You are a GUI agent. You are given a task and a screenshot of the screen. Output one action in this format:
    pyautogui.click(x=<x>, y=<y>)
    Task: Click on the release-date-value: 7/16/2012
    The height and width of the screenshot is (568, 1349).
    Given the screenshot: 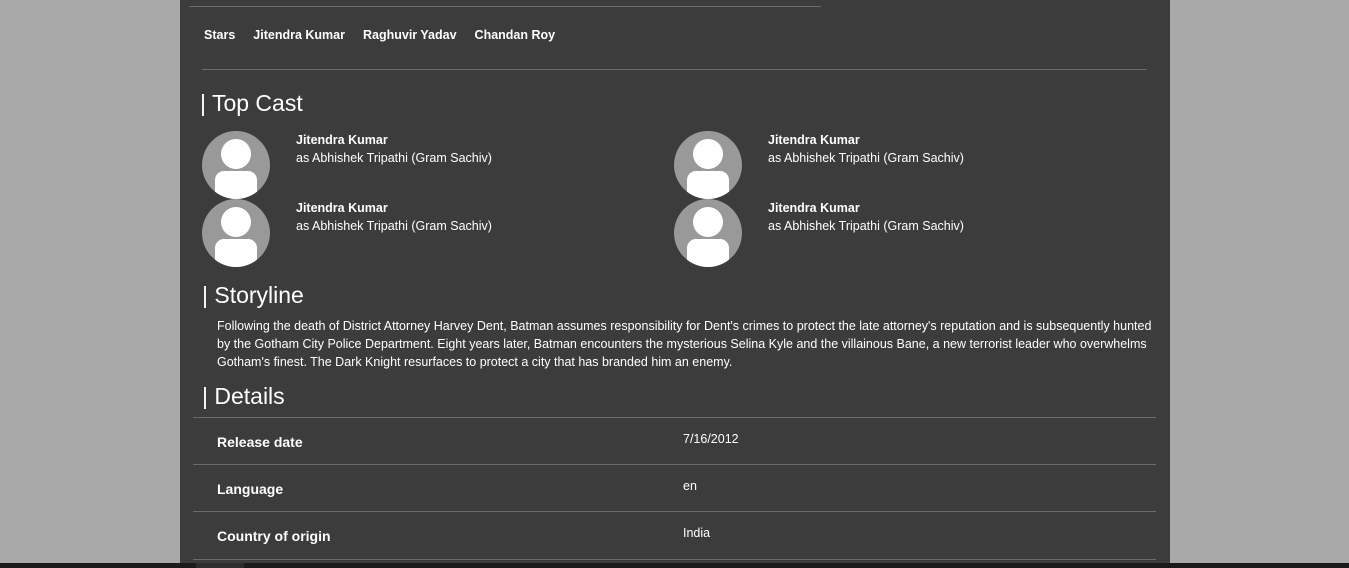 What is the action you would take?
    pyautogui.click(x=711, y=439)
    